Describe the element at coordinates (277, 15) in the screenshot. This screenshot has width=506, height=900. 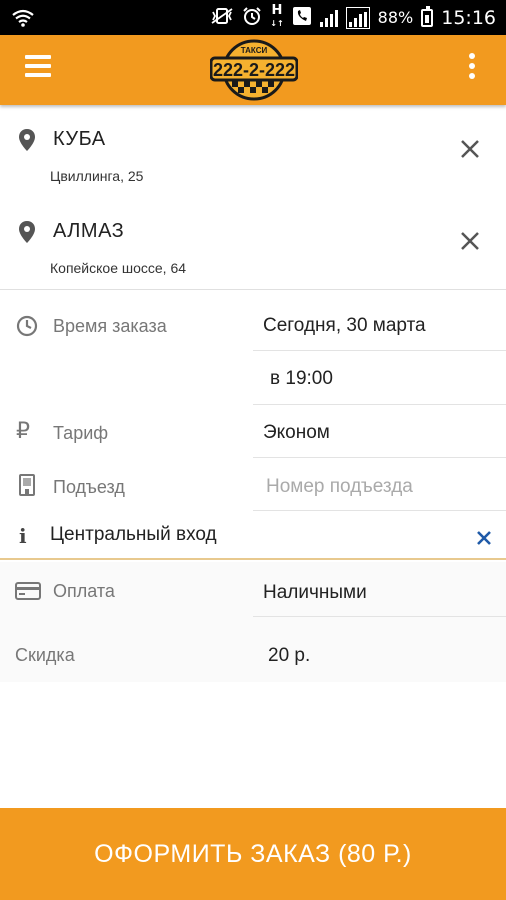
I see `network-type-icon: H ↓↑` at that location.